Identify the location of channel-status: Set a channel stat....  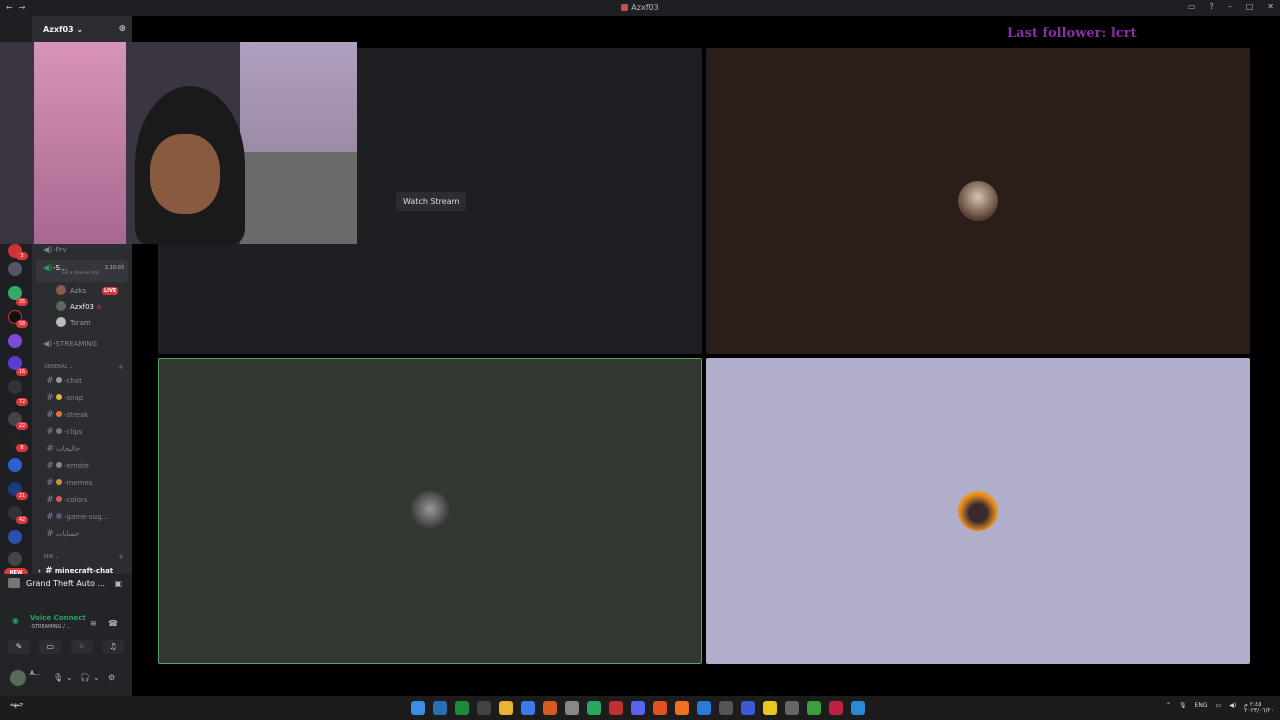
(82, 272).